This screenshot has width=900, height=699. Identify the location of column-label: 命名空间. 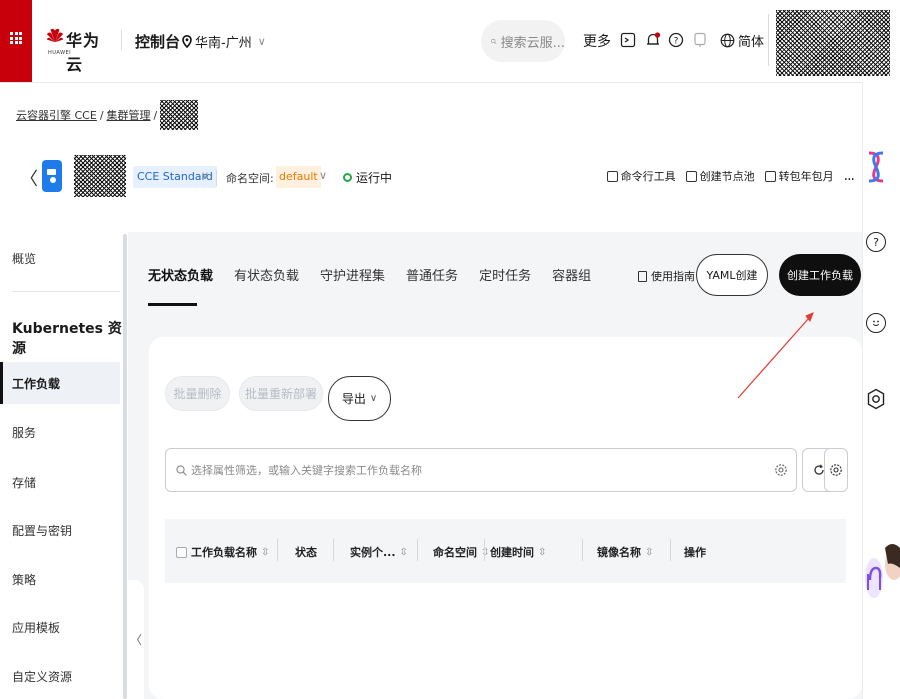
(455, 552).